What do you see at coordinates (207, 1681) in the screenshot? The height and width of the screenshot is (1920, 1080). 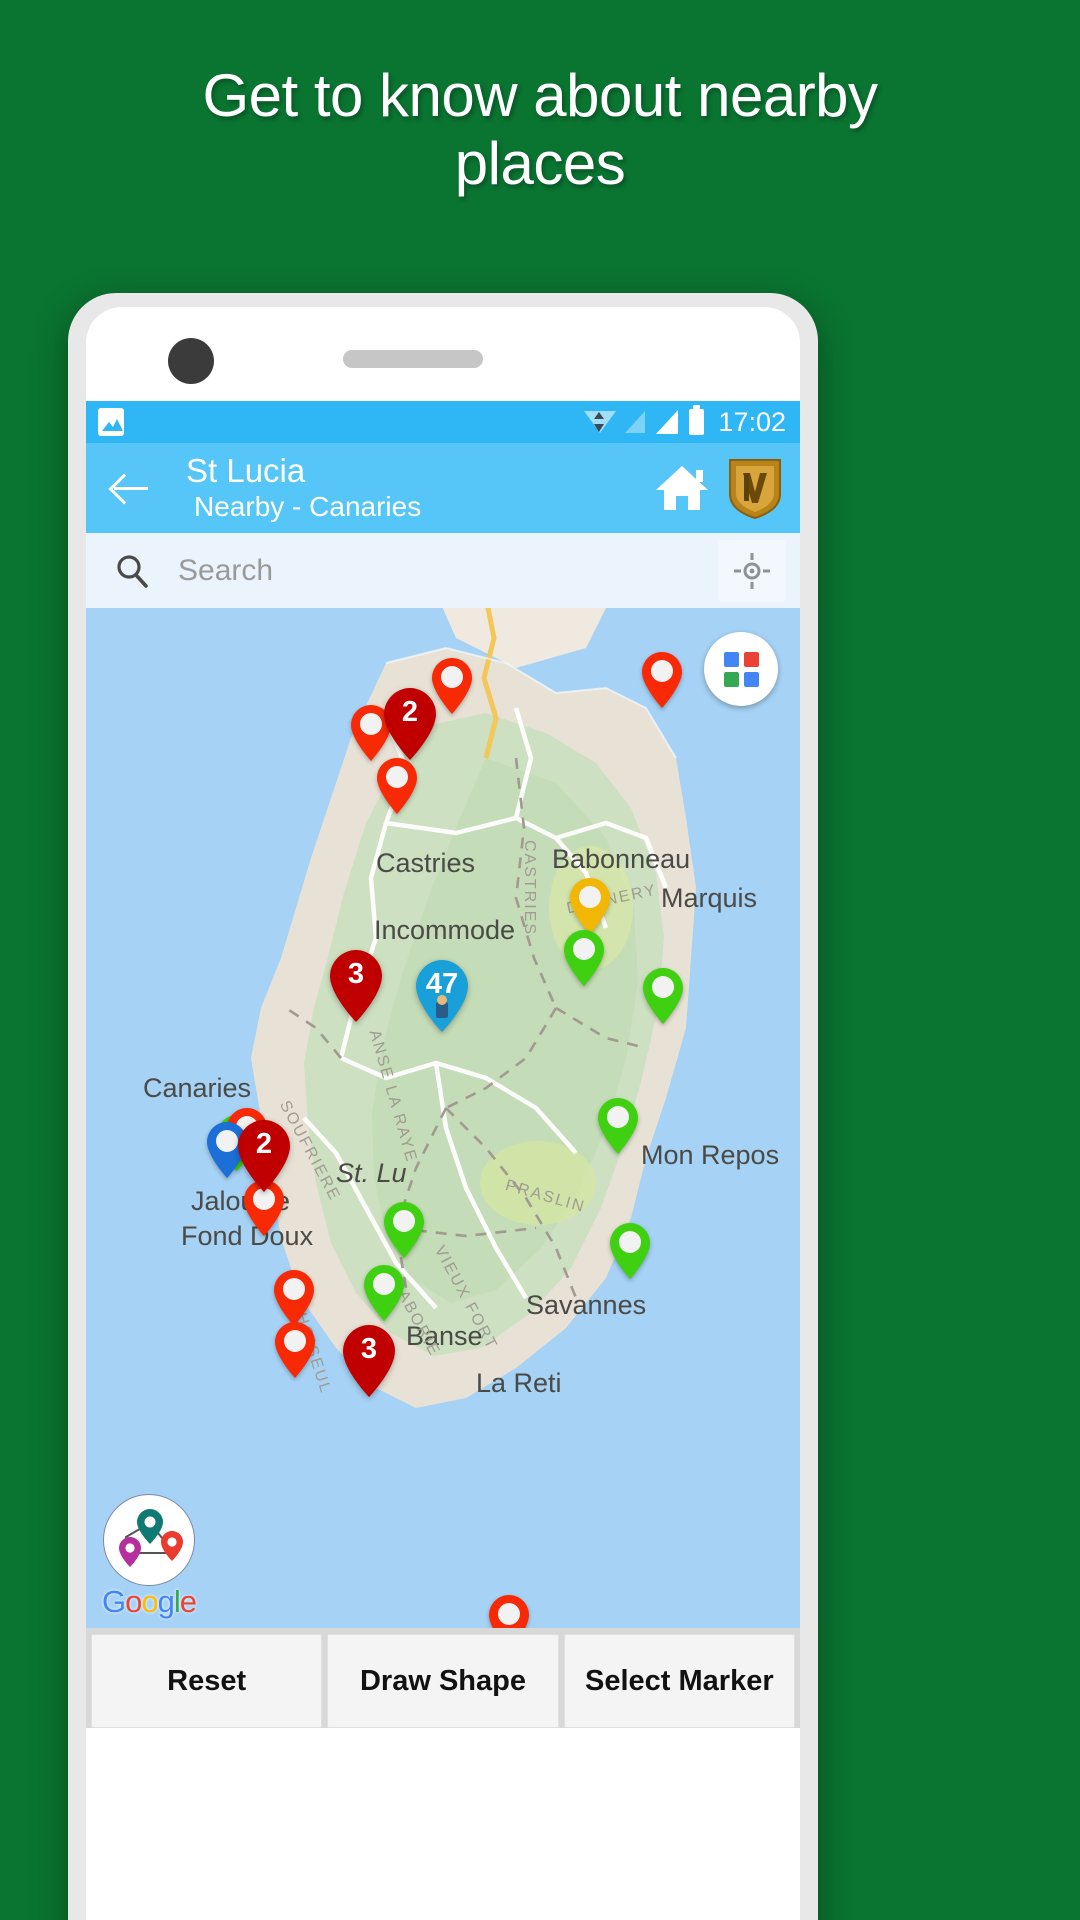 I see `reset-button: Reset` at bounding box center [207, 1681].